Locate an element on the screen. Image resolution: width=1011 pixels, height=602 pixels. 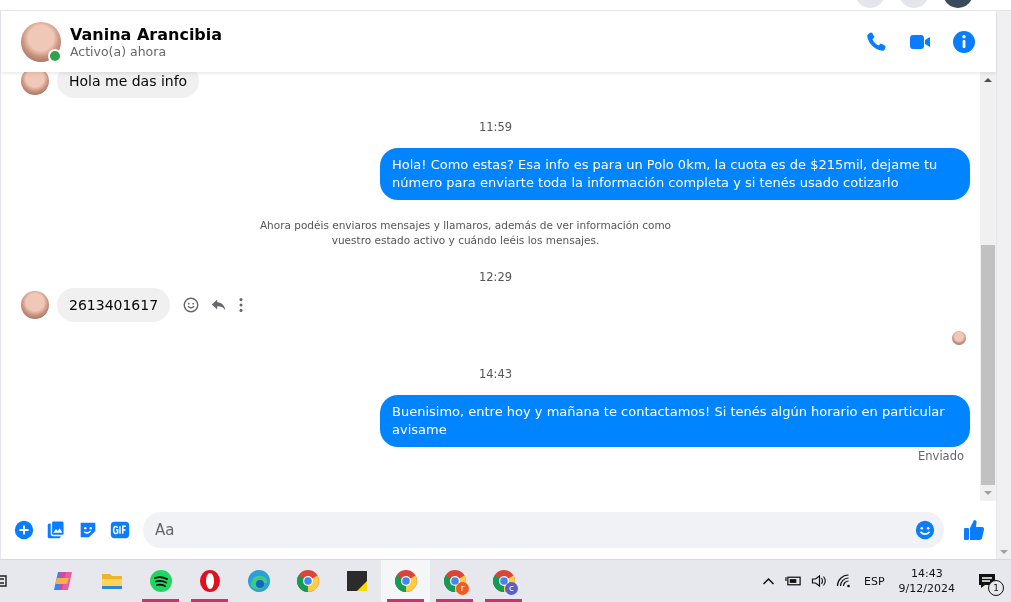
wifi-icon is located at coordinates (843, 581).